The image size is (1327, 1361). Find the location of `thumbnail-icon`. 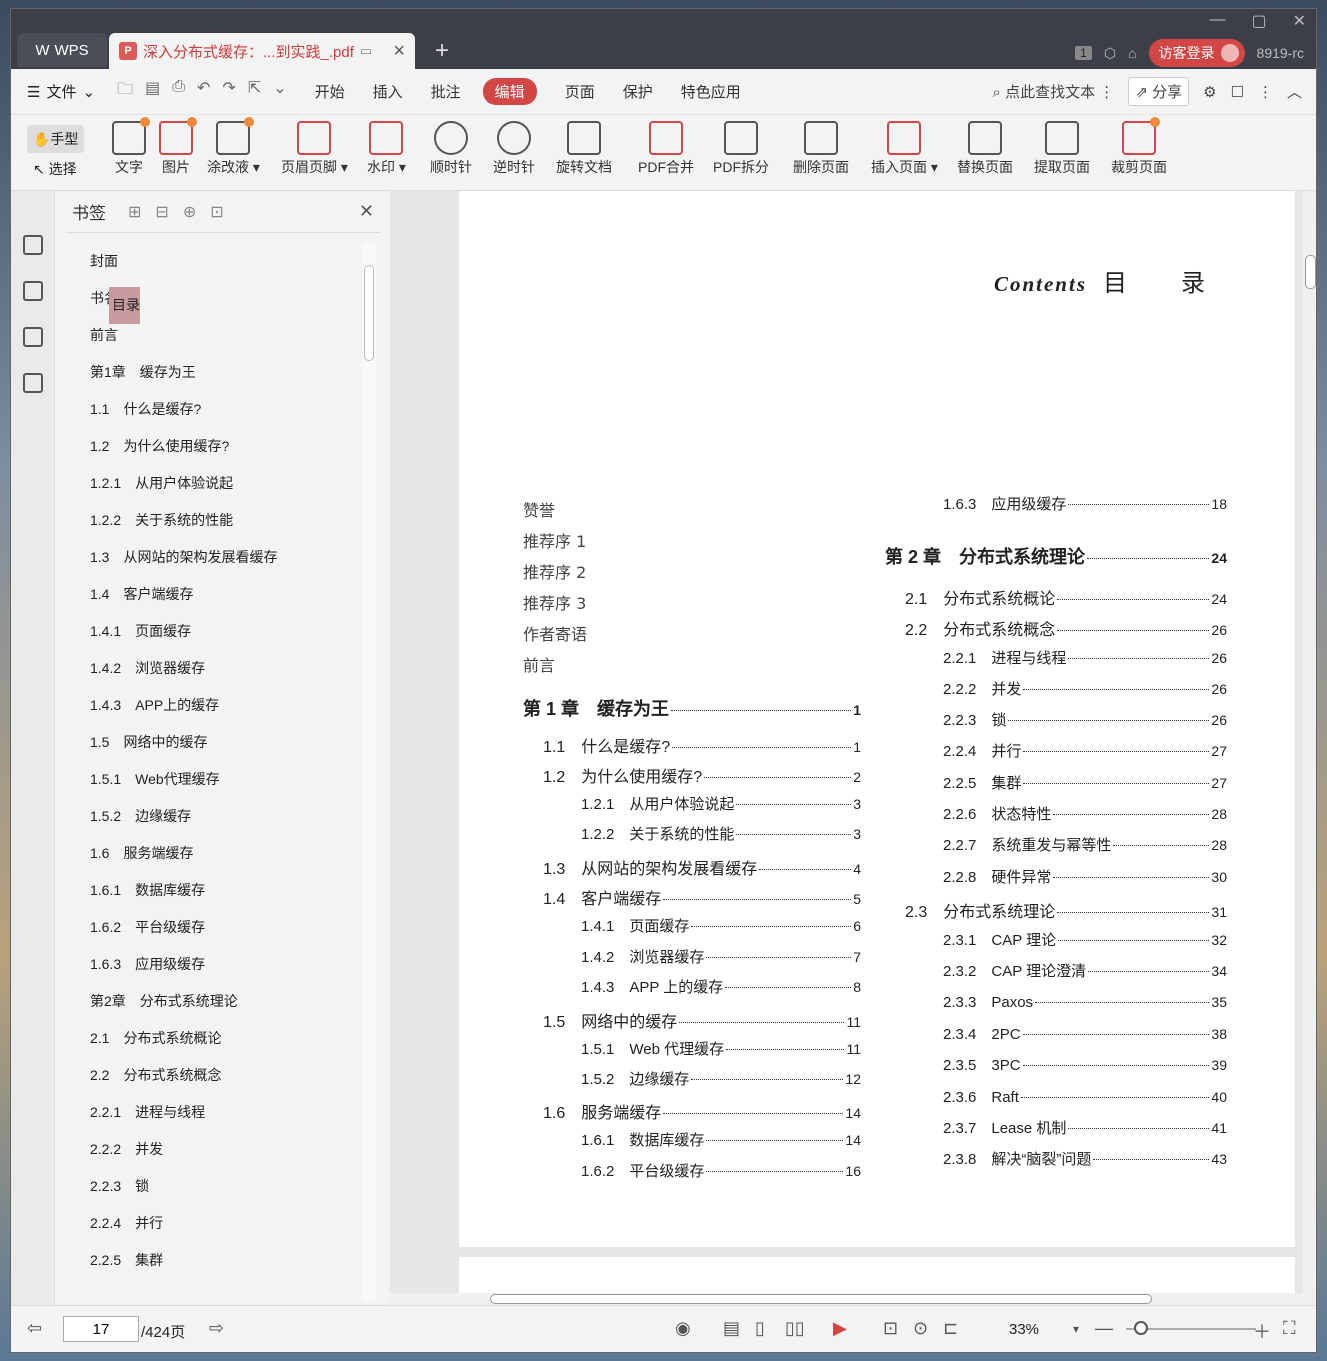

thumbnail-icon is located at coordinates (32, 291).